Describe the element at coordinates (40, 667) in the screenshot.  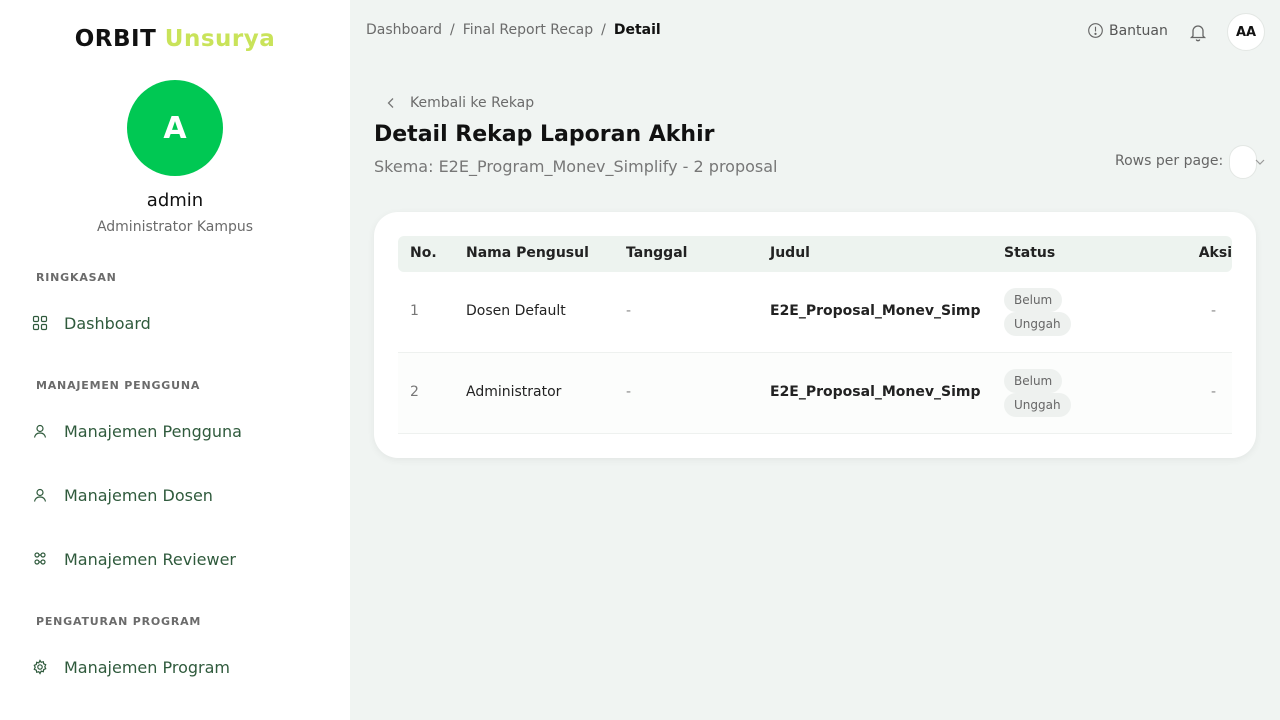
I see `gear-icon` at that location.